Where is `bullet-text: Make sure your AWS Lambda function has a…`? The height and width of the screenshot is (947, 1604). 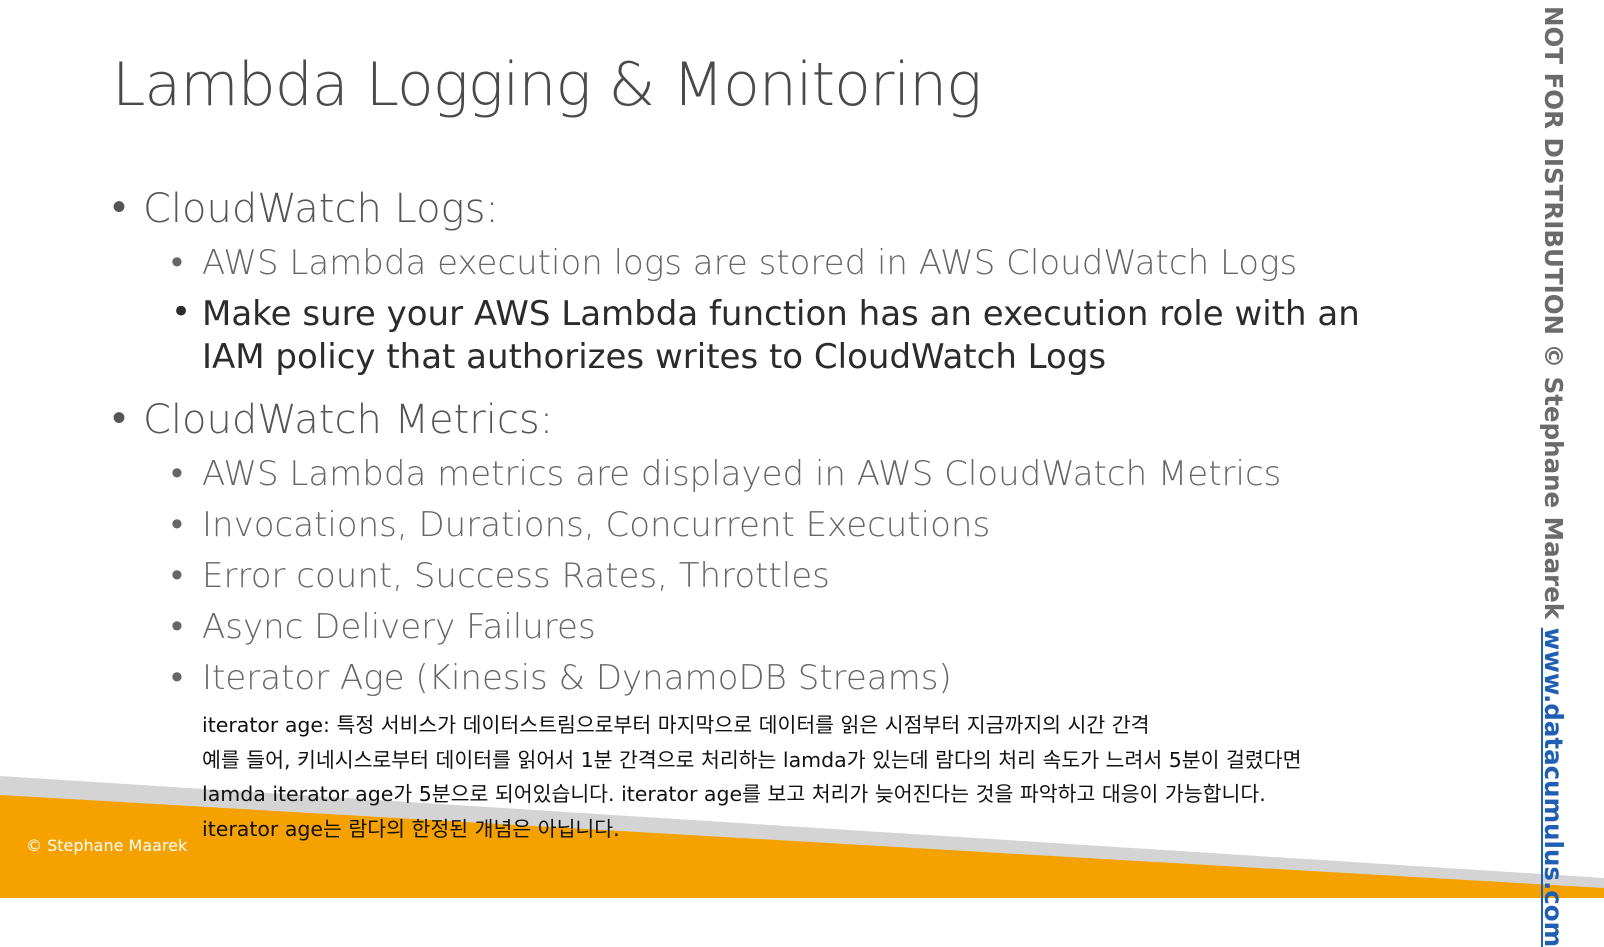 bullet-text: Make sure your AWS Lambda function has a… is located at coordinates (781, 335).